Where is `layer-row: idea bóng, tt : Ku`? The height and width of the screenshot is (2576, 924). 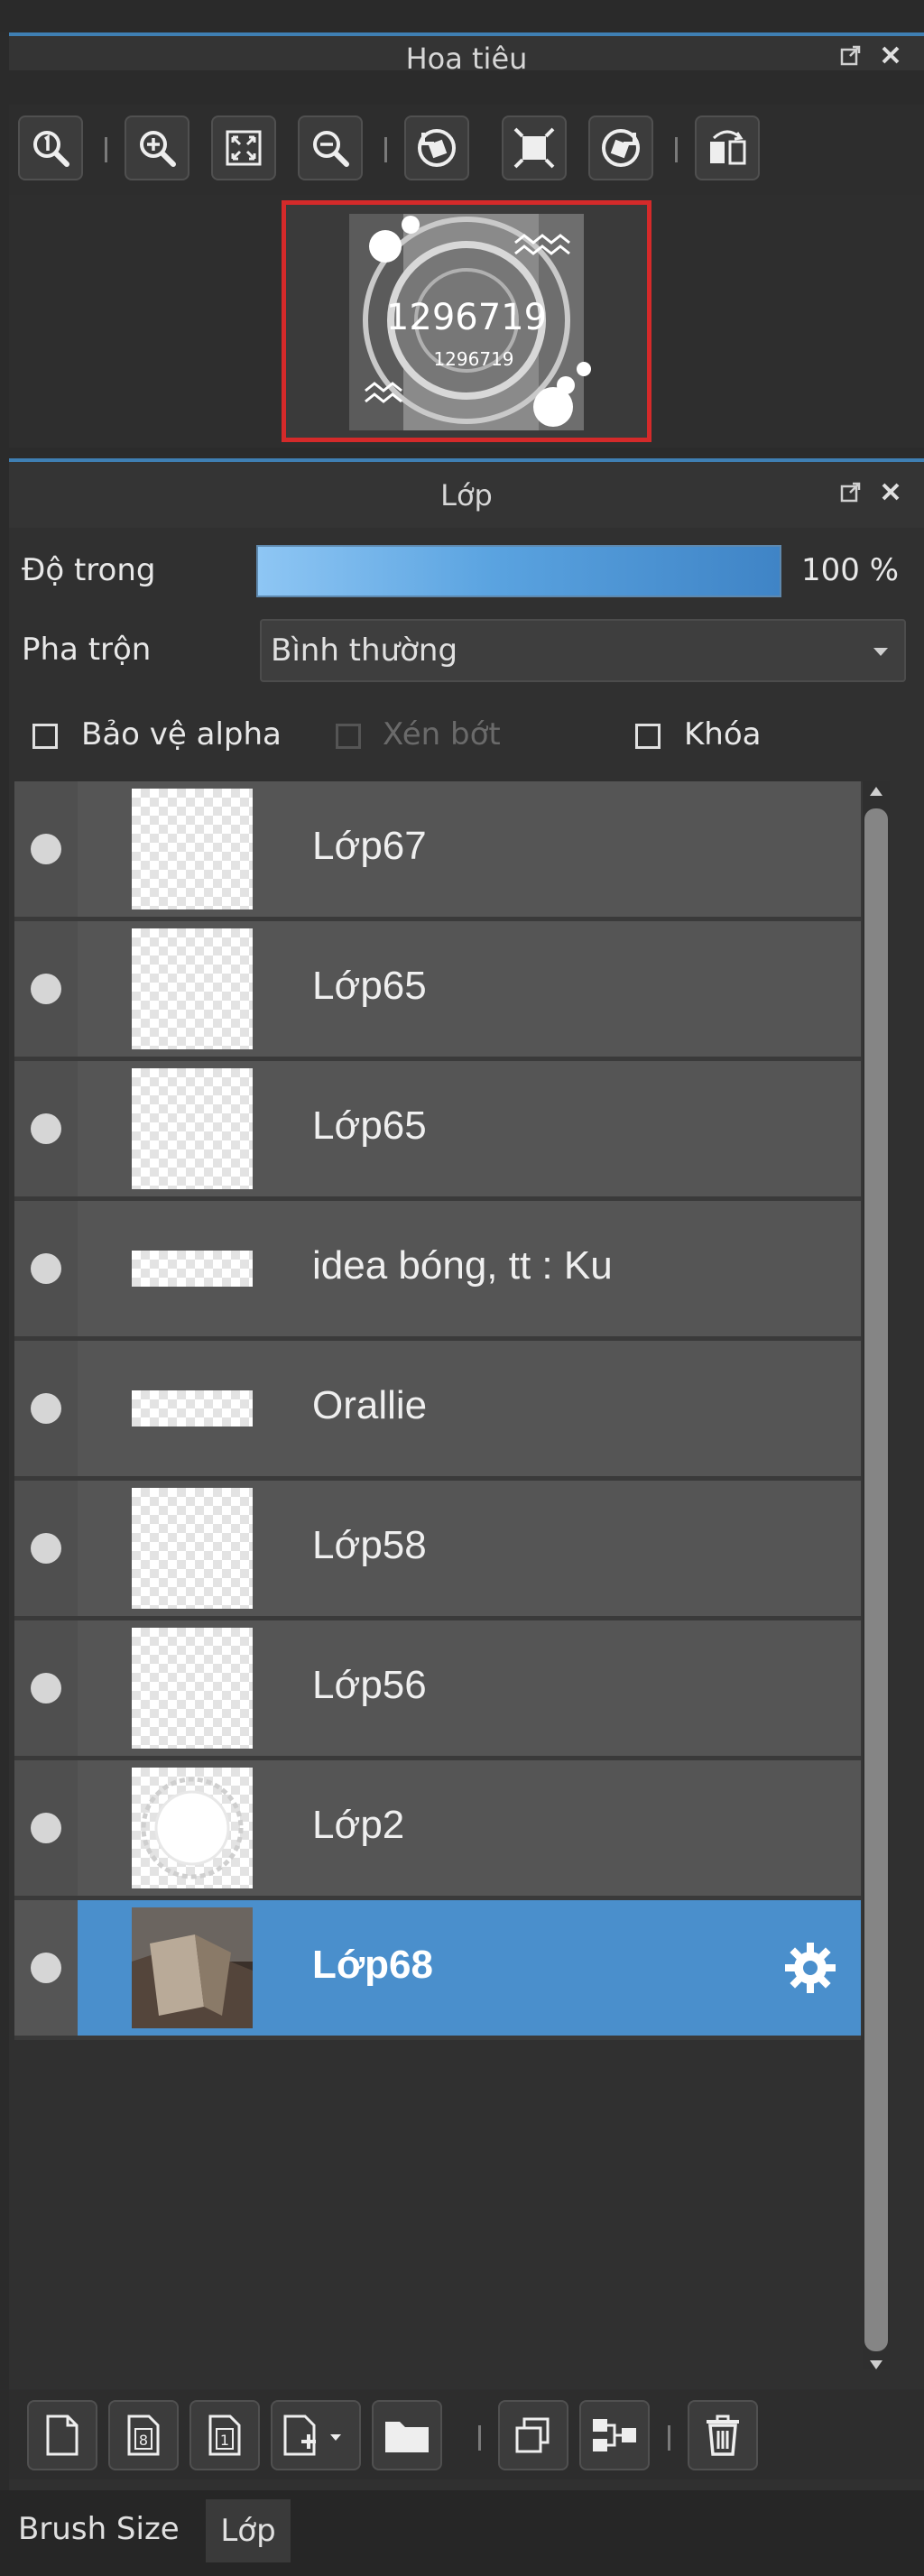 layer-row: idea bóng, tt : Ku is located at coordinates (437, 1271).